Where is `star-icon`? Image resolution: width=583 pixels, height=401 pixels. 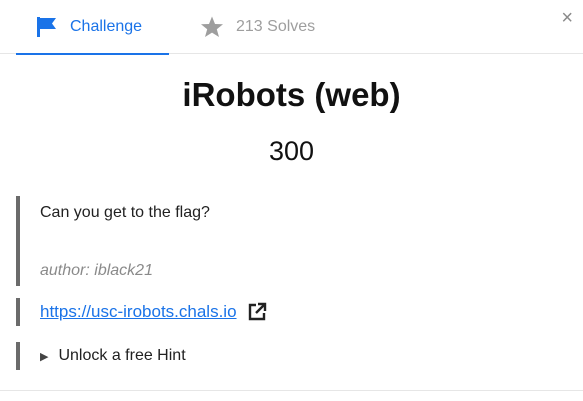
star-icon is located at coordinates (212, 27).